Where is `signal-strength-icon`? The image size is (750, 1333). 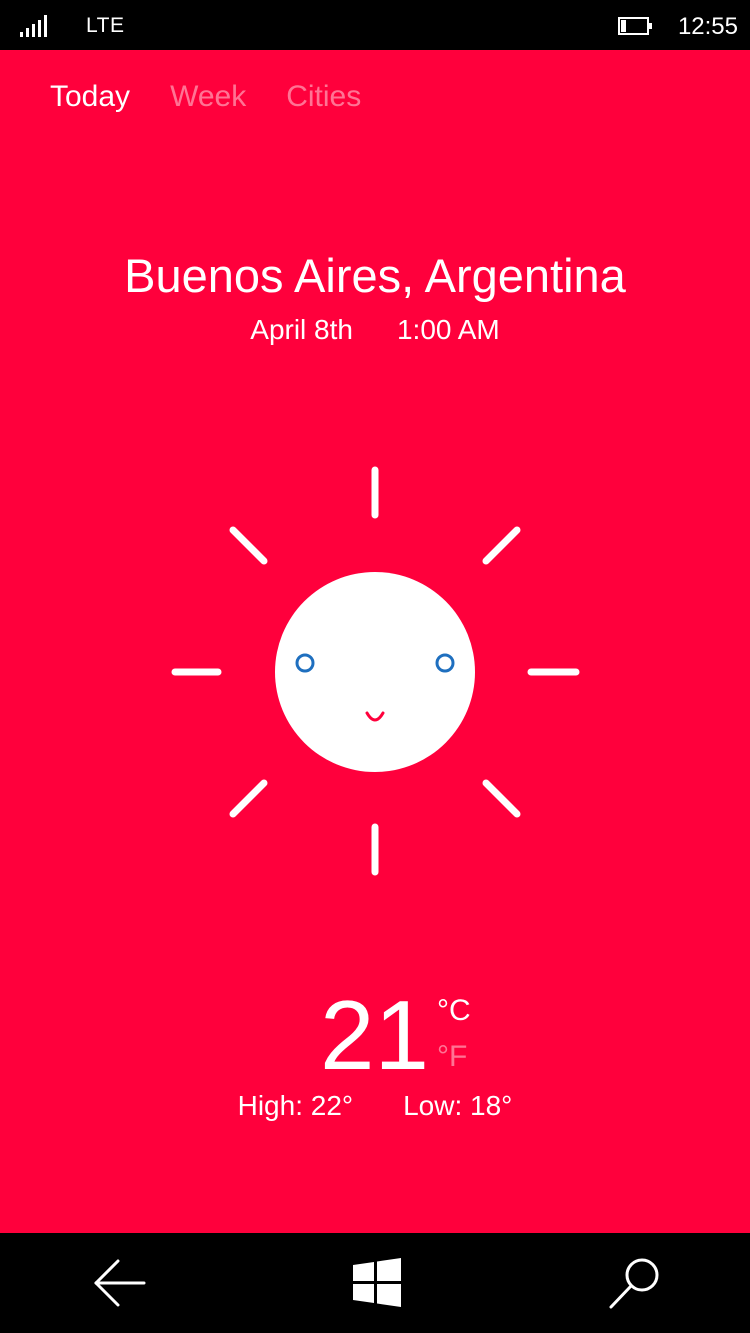 signal-strength-icon is located at coordinates (33, 26).